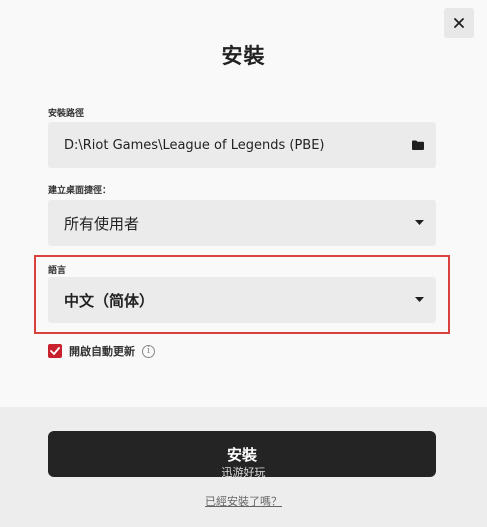 The image size is (487, 527). Describe the element at coordinates (243, 56) in the screenshot. I see `dialog-title: 安裝` at that location.